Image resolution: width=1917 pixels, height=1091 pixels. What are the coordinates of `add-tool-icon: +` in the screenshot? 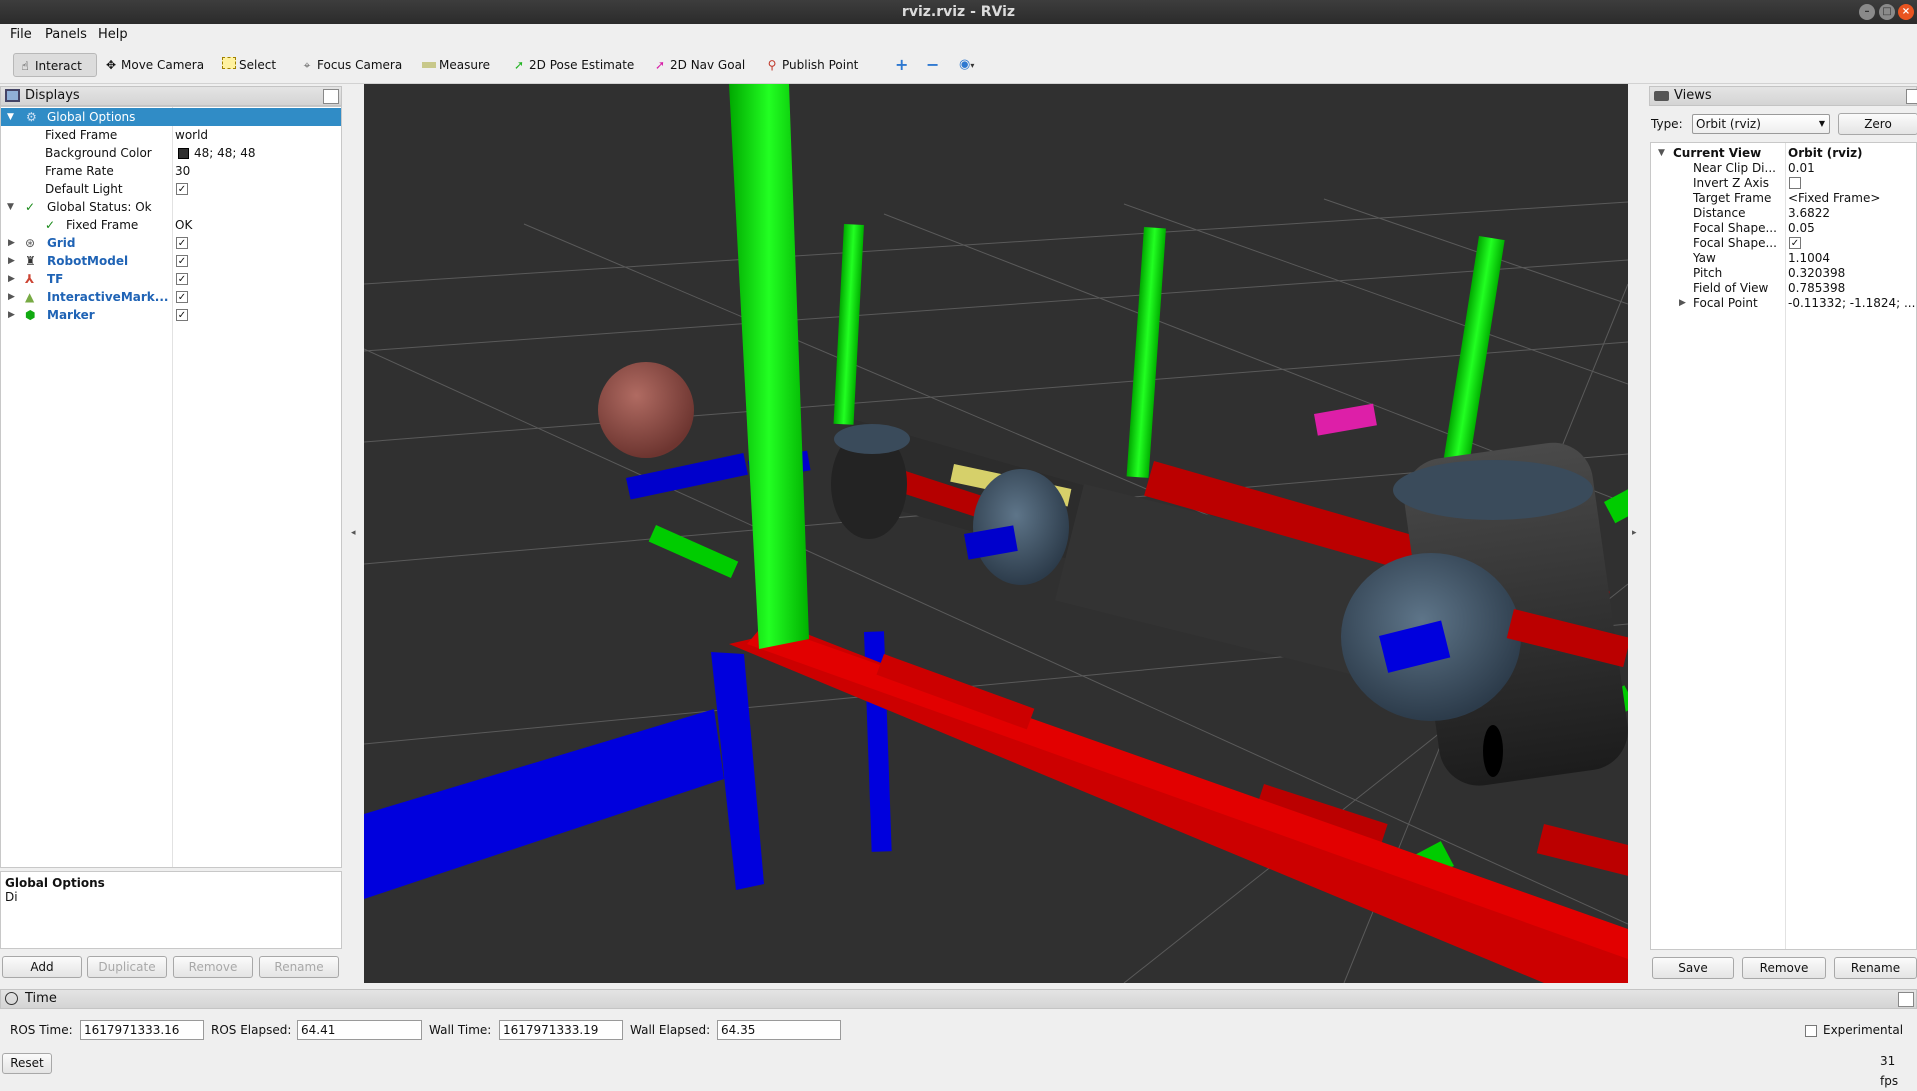 It's located at (899, 65).